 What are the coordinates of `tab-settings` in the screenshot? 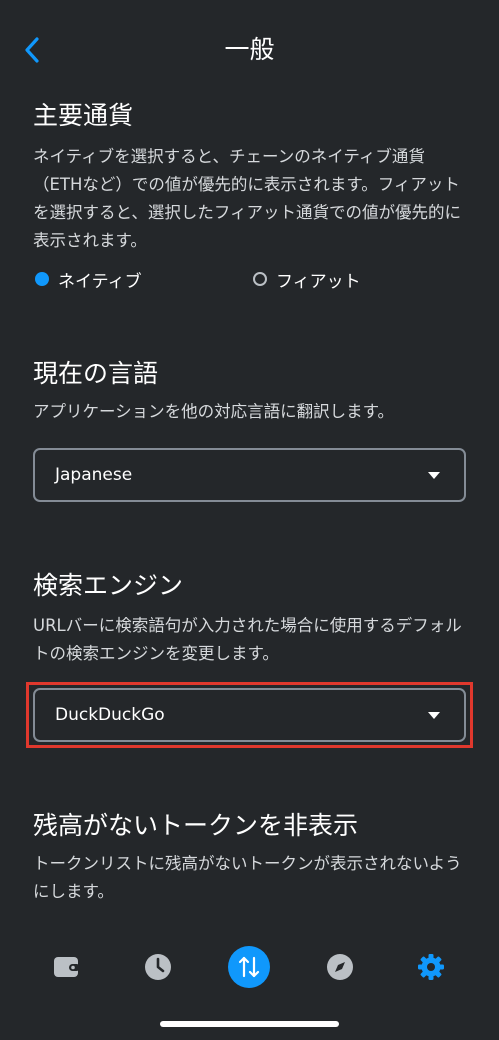 It's located at (431, 967).